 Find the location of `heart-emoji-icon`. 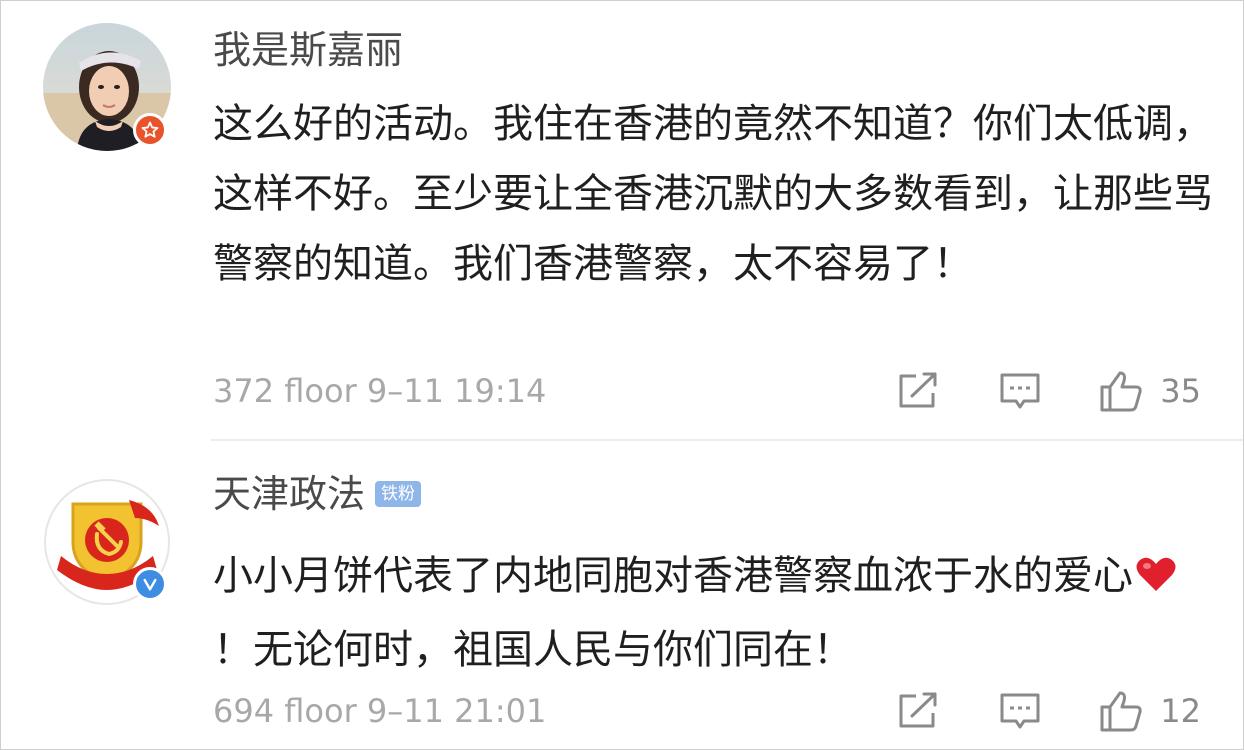

heart-emoji-icon is located at coordinates (1156, 580).